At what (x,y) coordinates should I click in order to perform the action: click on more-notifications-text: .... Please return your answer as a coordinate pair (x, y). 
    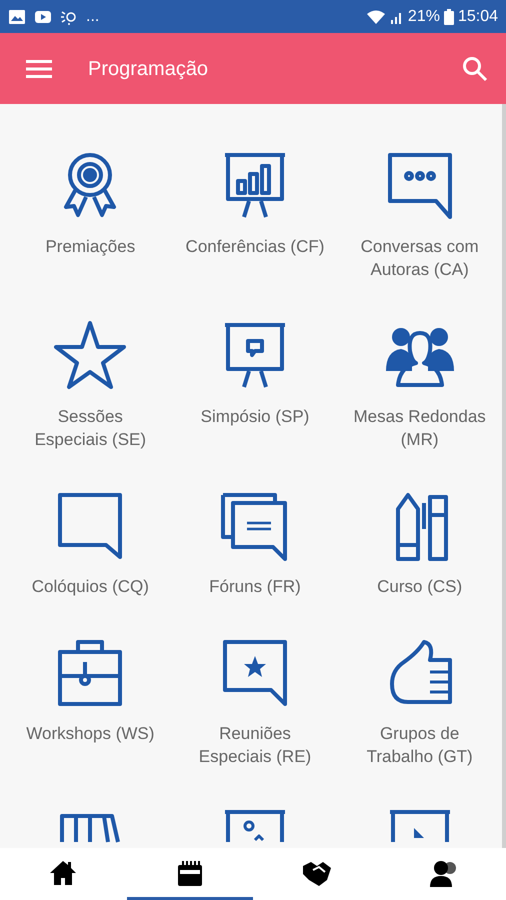
    Looking at the image, I should click on (93, 16).